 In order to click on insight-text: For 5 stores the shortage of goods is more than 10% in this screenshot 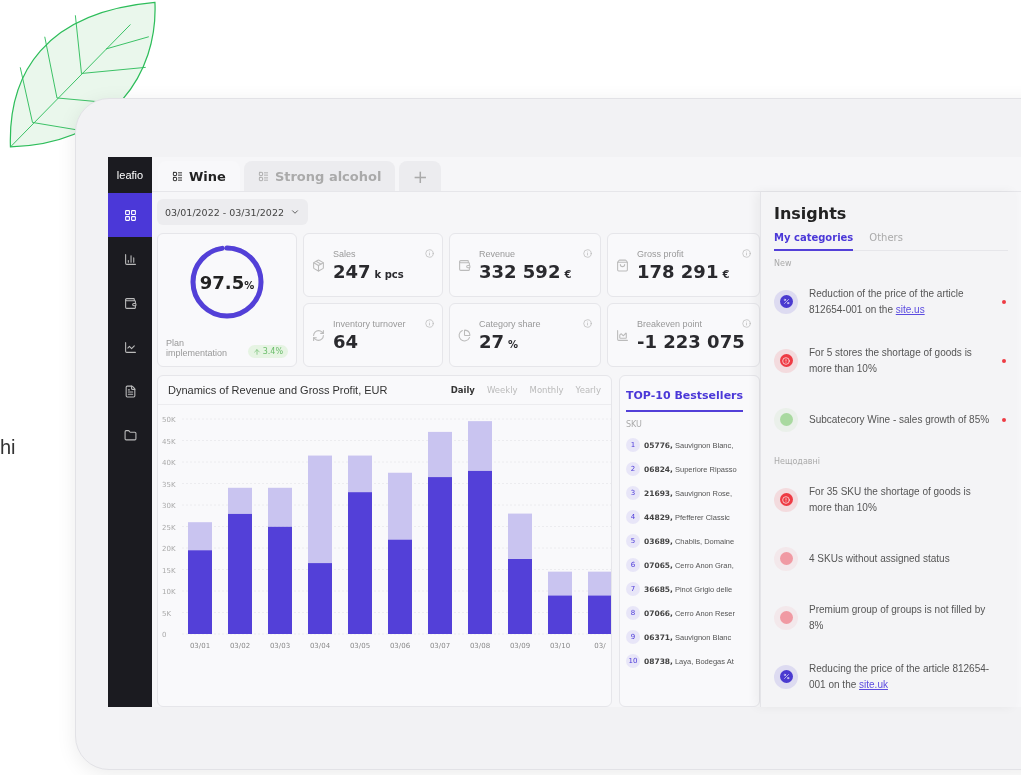, I will do `click(891, 360)`.